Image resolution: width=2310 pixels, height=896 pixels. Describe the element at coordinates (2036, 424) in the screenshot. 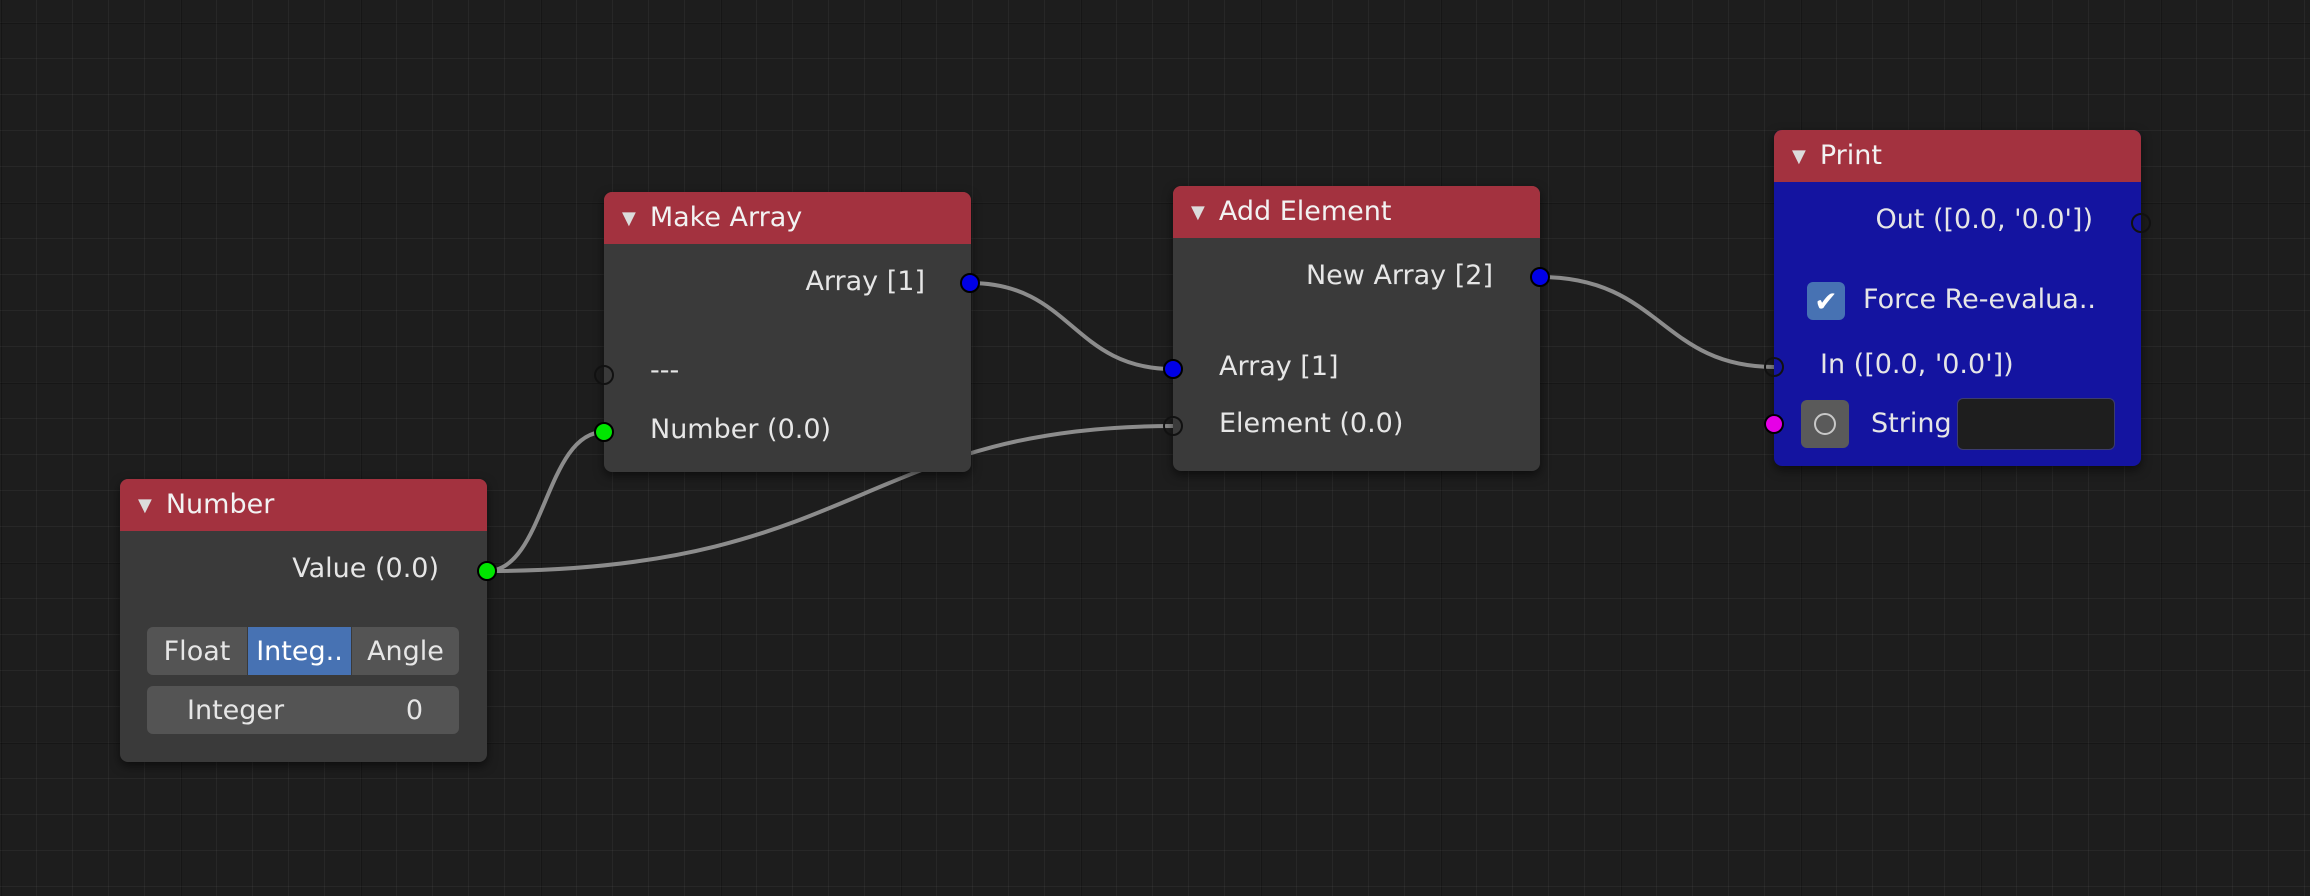

I see `string-input` at that location.